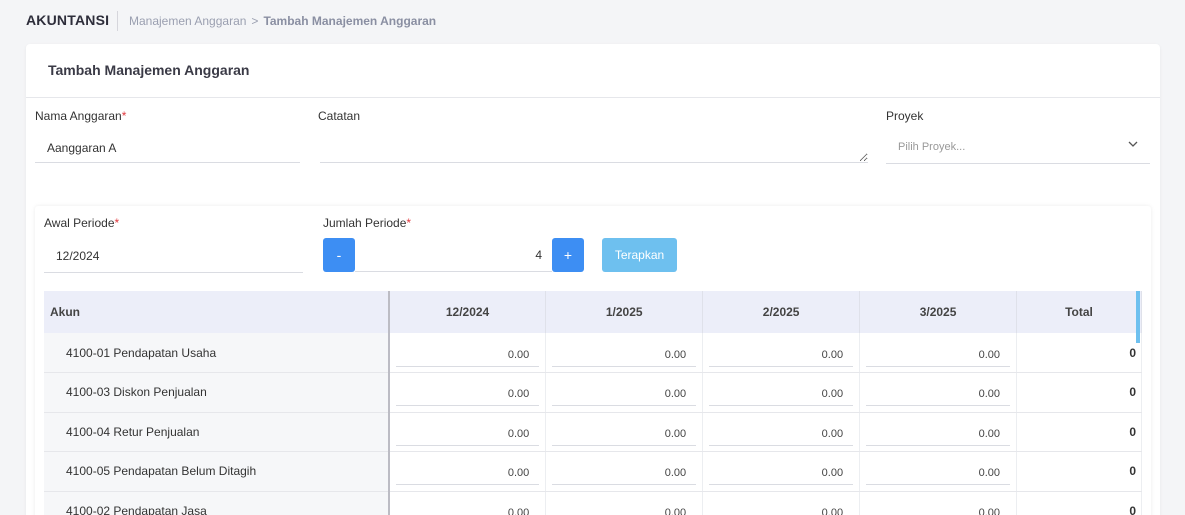 The height and width of the screenshot is (515, 1185). Describe the element at coordinates (167, 148) in the screenshot. I see `nama-anggaran-input` at that location.